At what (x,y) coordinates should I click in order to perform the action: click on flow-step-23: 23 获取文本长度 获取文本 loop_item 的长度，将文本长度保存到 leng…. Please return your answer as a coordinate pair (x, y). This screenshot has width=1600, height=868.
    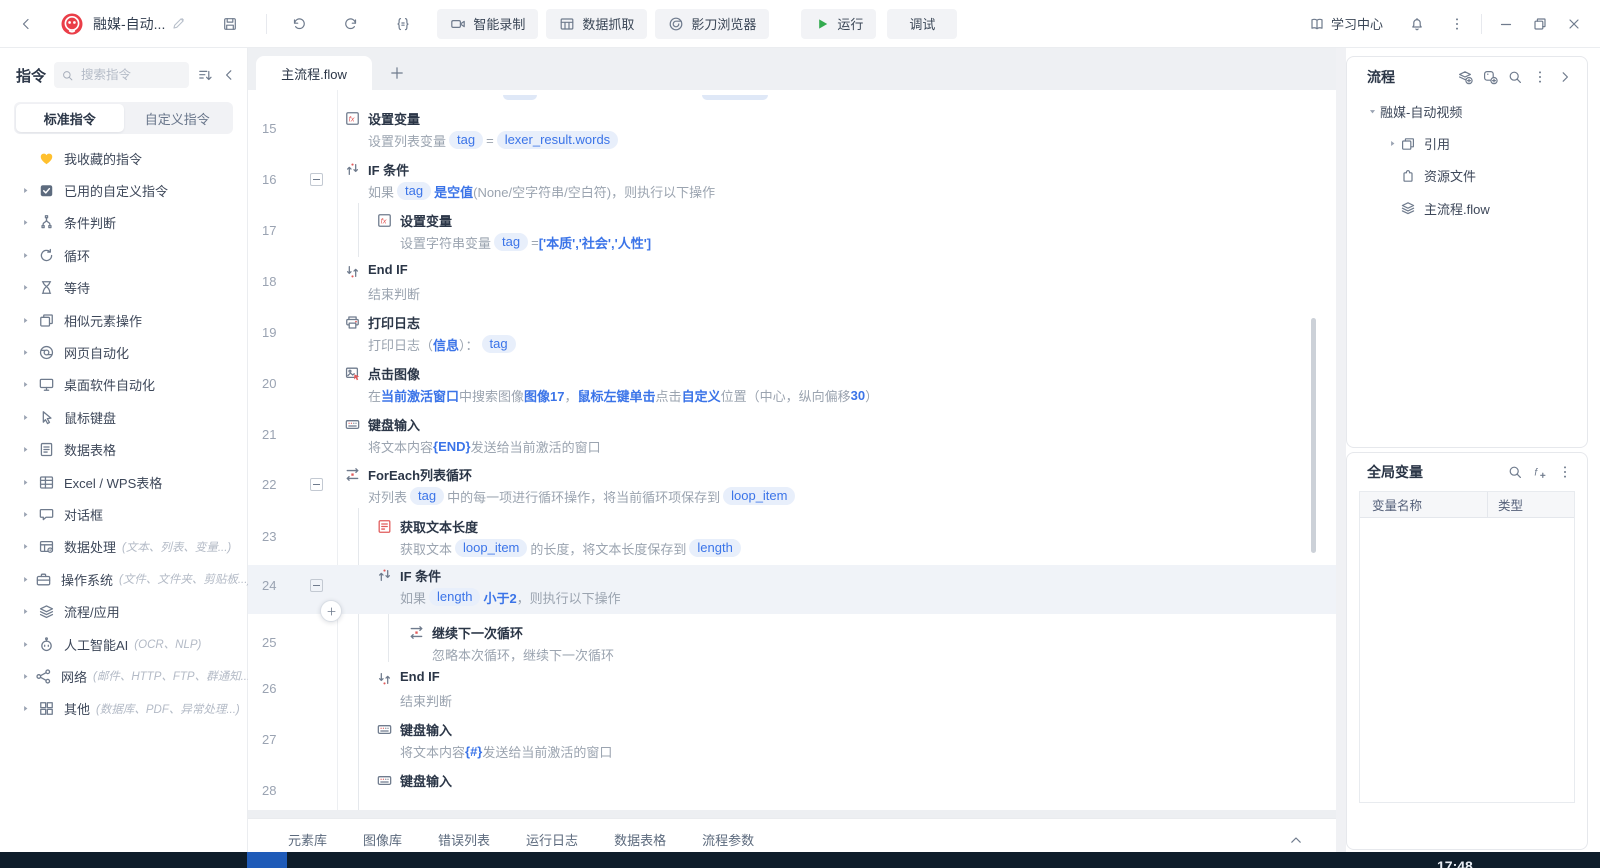
    Looking at the image, I should click on (792, 539).